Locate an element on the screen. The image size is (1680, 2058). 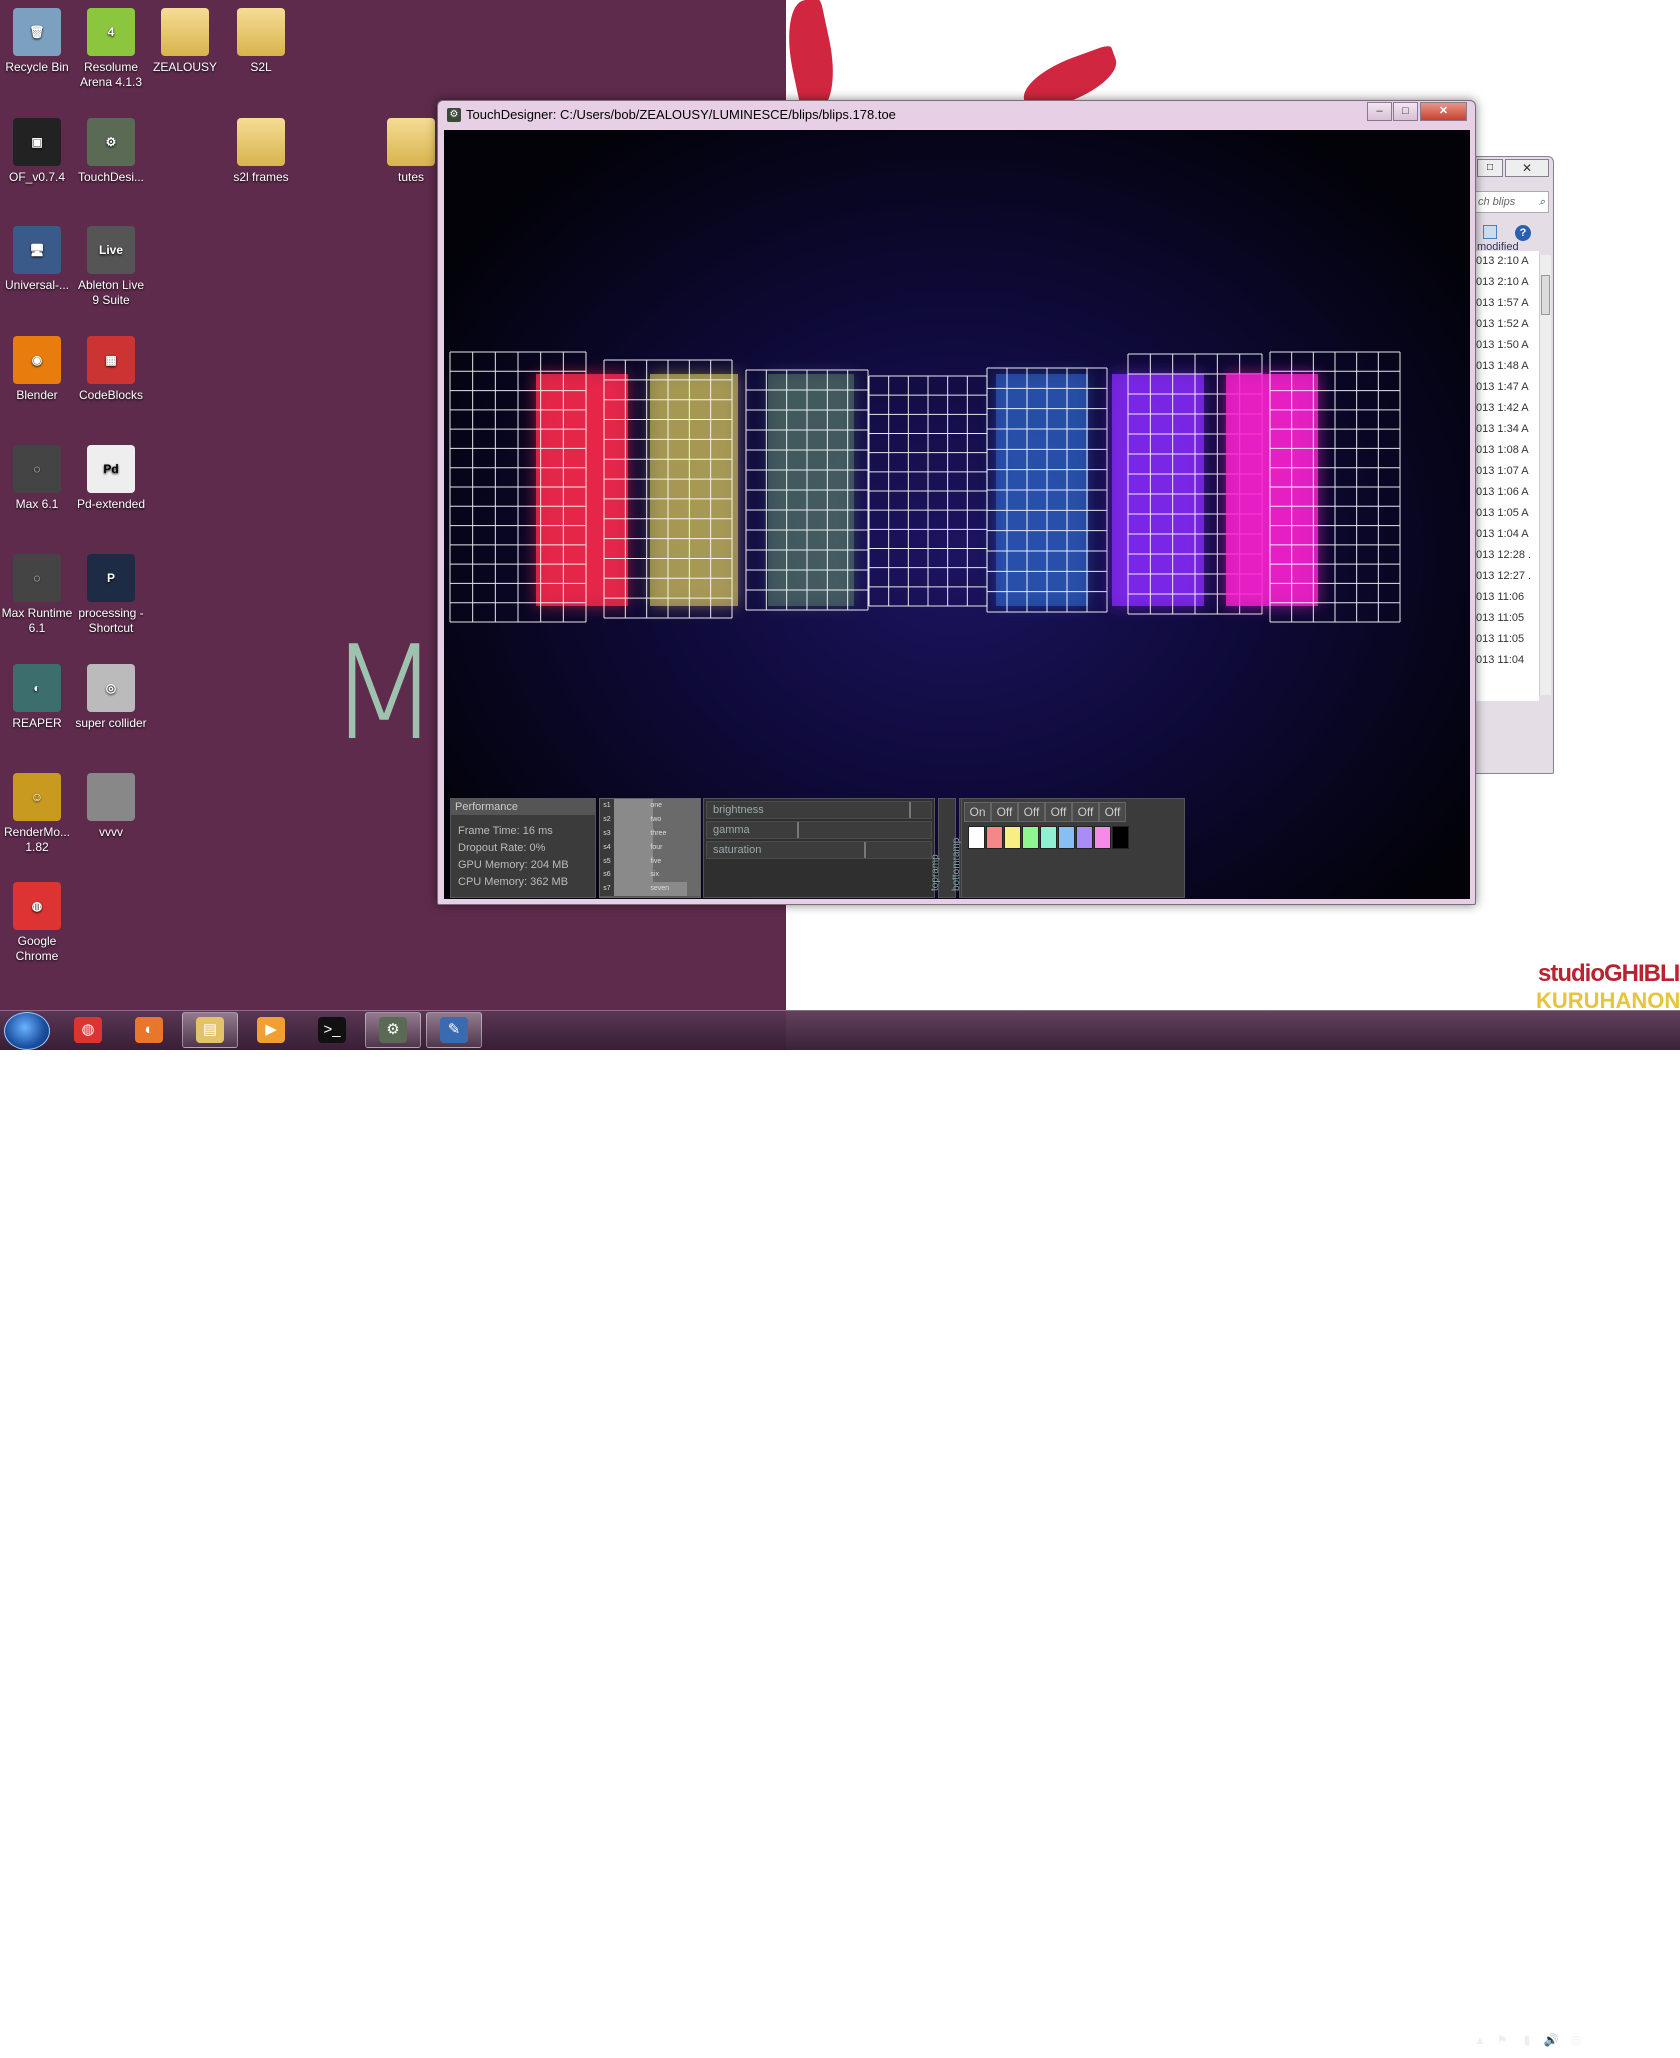
channel-row: s6 six is located at coordinates (650, 875).